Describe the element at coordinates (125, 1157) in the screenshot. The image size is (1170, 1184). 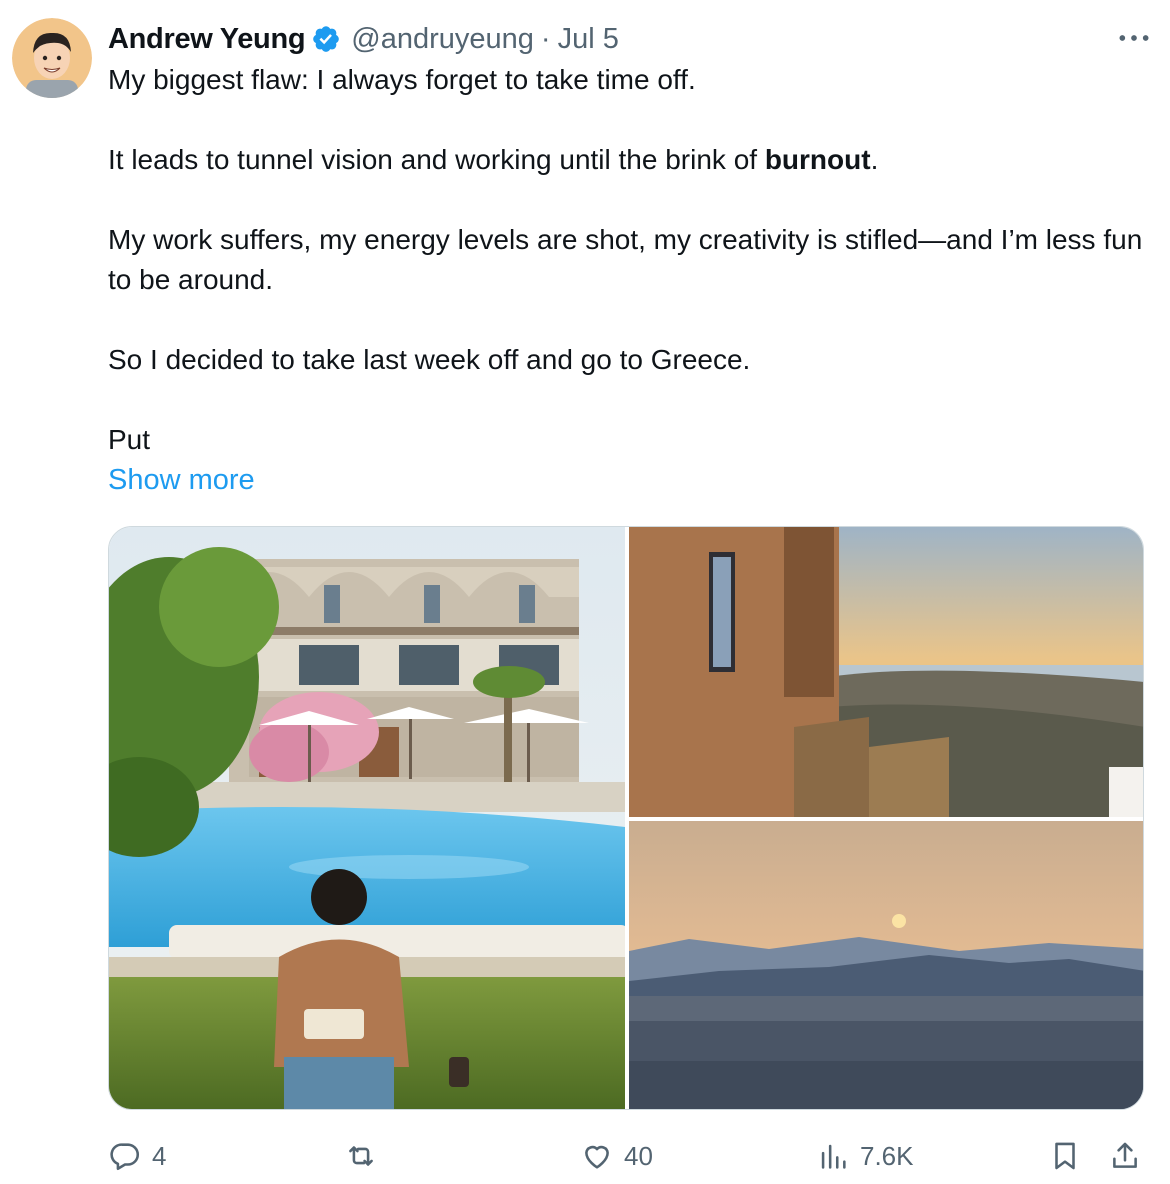
I see `reply-icon` at that location.